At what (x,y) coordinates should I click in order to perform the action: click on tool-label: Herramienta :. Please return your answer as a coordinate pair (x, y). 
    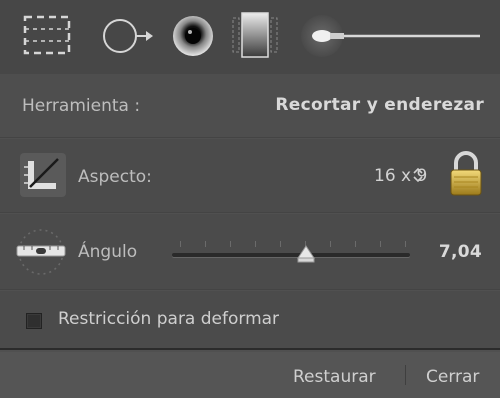
    Looking at the image, I should click on (81, 106).